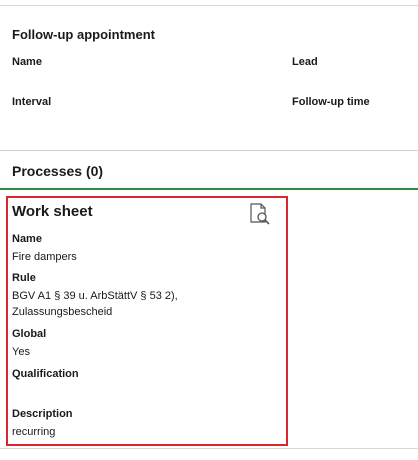 This screenshot has height=460, width=418. What do you see at coordinates (83, 34) in the screenshot?
I see `followup-title: Follow-up appointment` at bounding box center [83, 34].